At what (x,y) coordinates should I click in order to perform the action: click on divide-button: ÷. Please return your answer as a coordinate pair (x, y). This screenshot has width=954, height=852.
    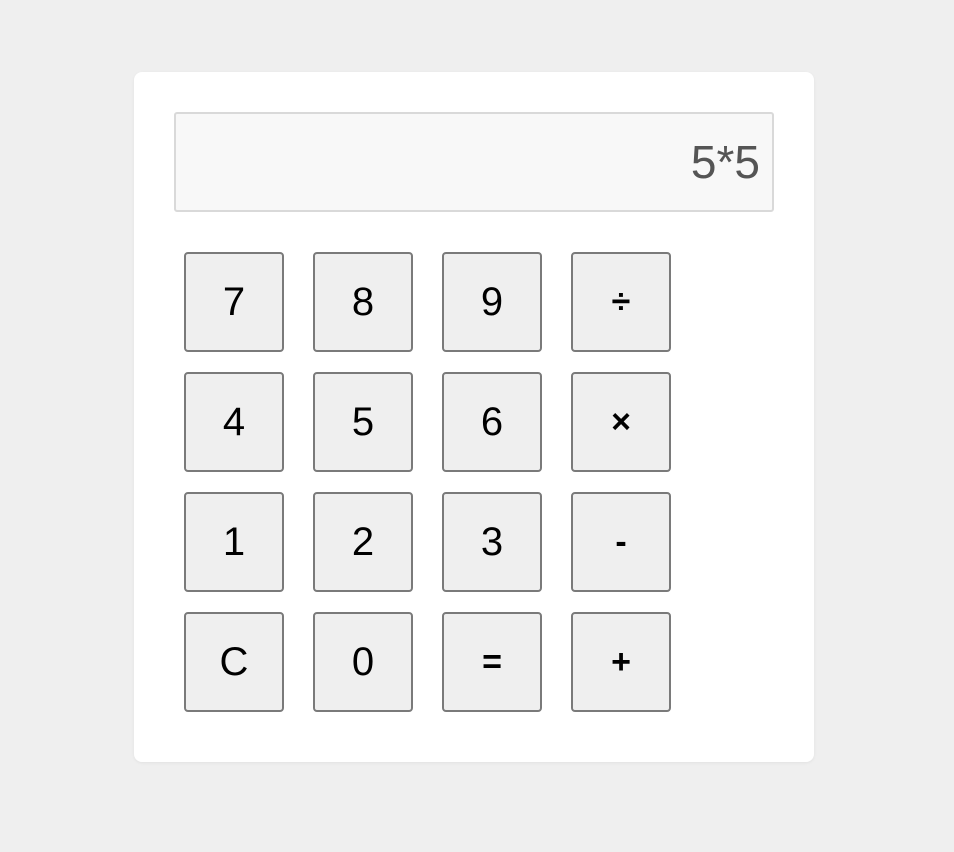
    Looking at the image, I should click on (621, 302).